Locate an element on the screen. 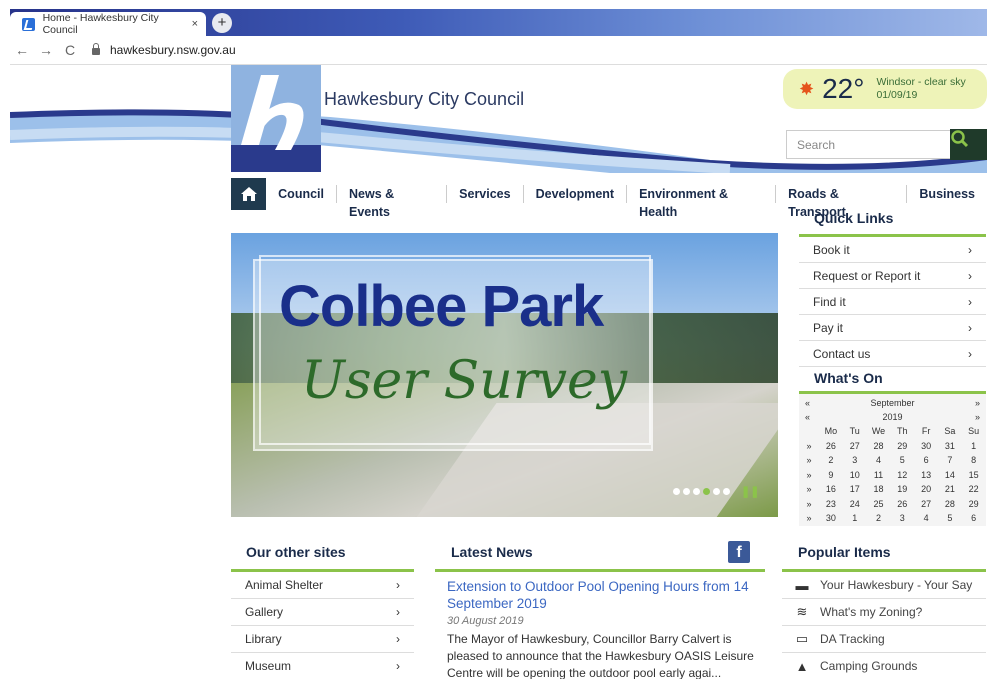  calendar-day: 18 is located at coordinates (879, 489).